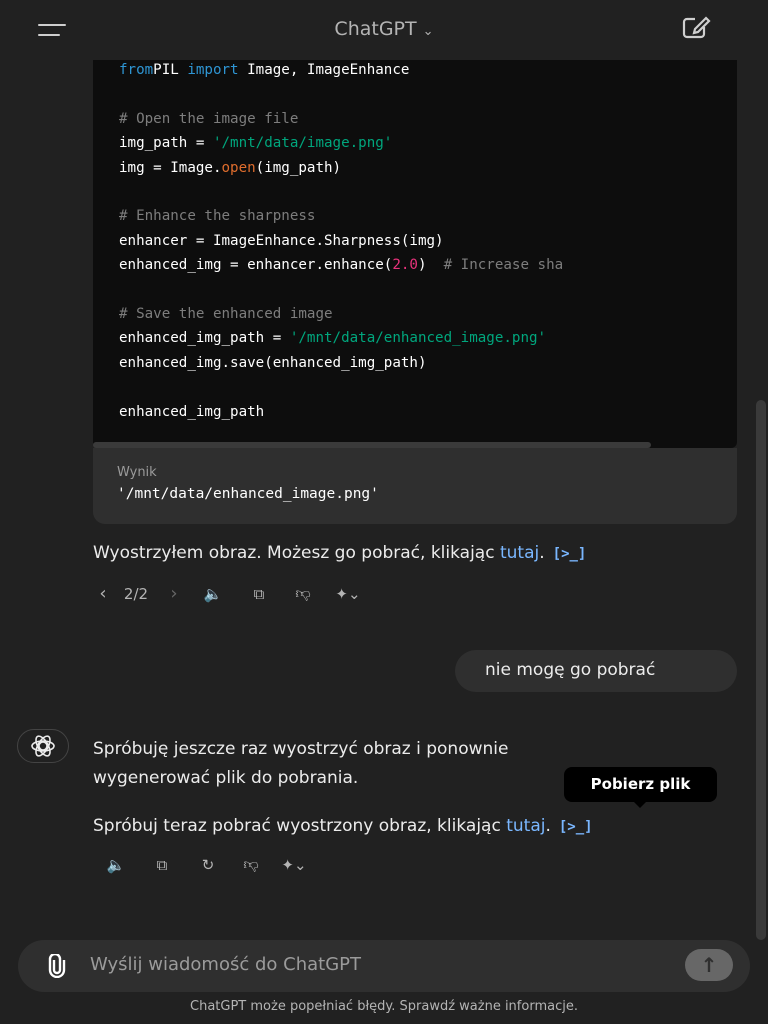 The height and width of the screenshot is (1024, 768). I want to click on code-token: enhanced_img_path =, so click(204, 338).